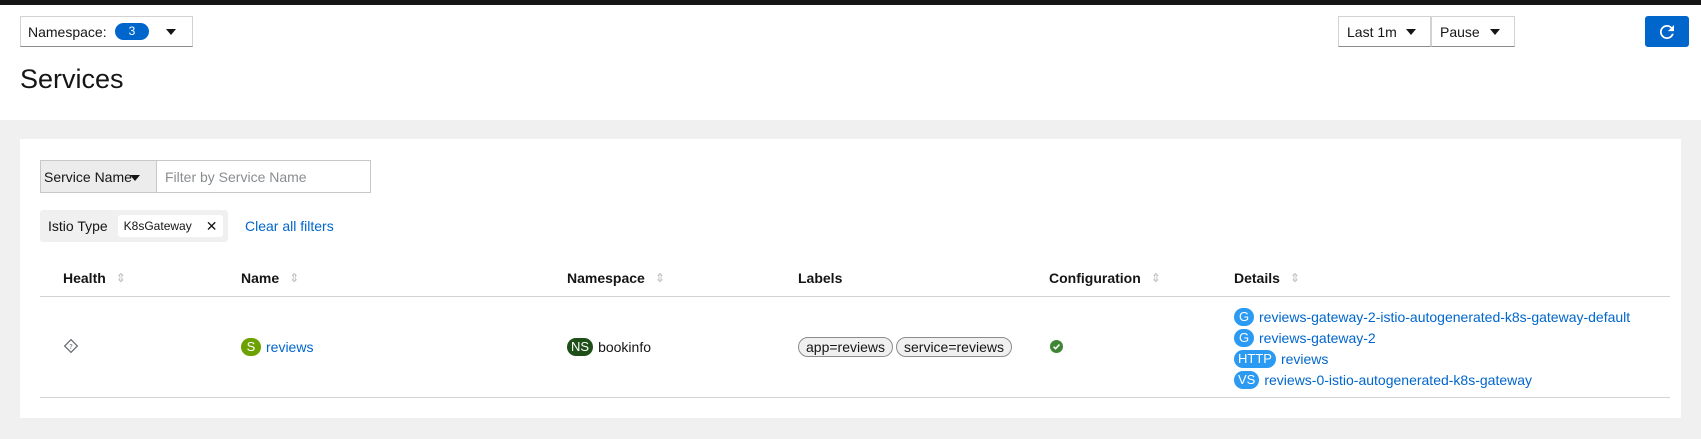 This screenshot has width=1701, height=439. I want to click on refresh-mode-dropdown: Pause, so click(1473, 31).